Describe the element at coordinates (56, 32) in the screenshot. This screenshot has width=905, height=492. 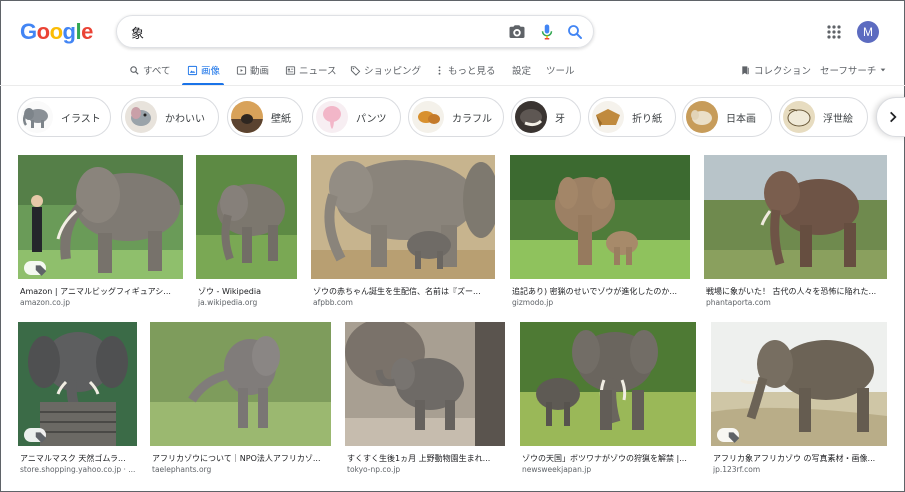
I see `google-logo: Google` at that location.